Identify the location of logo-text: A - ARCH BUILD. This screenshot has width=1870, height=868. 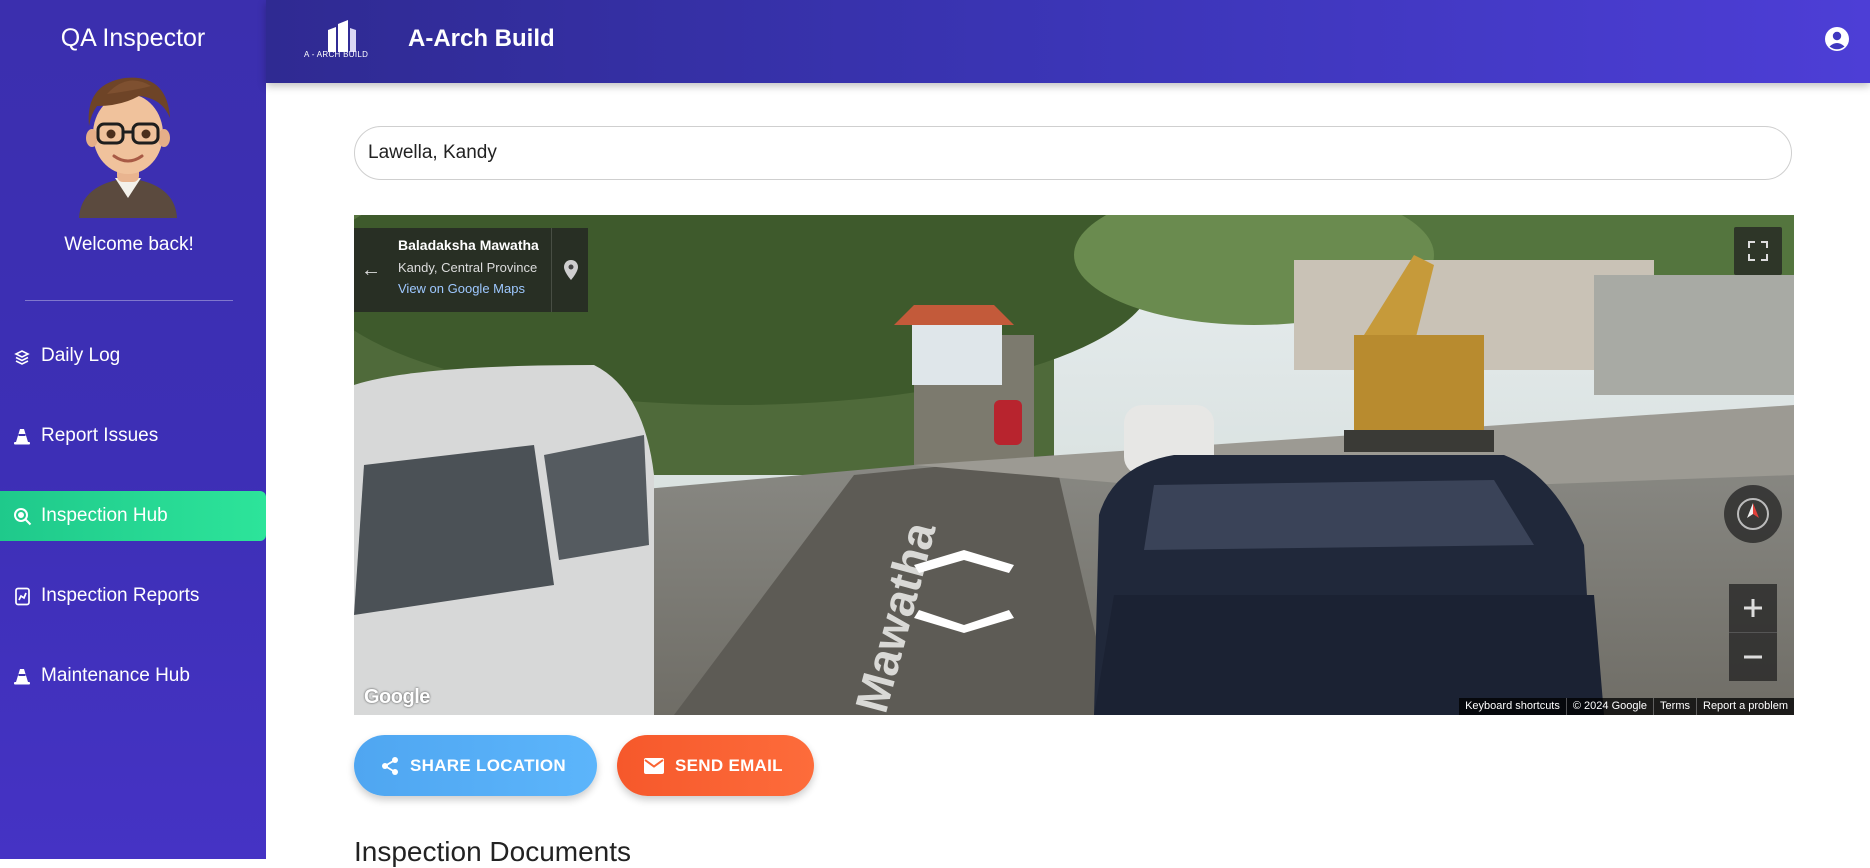
(336, 54).